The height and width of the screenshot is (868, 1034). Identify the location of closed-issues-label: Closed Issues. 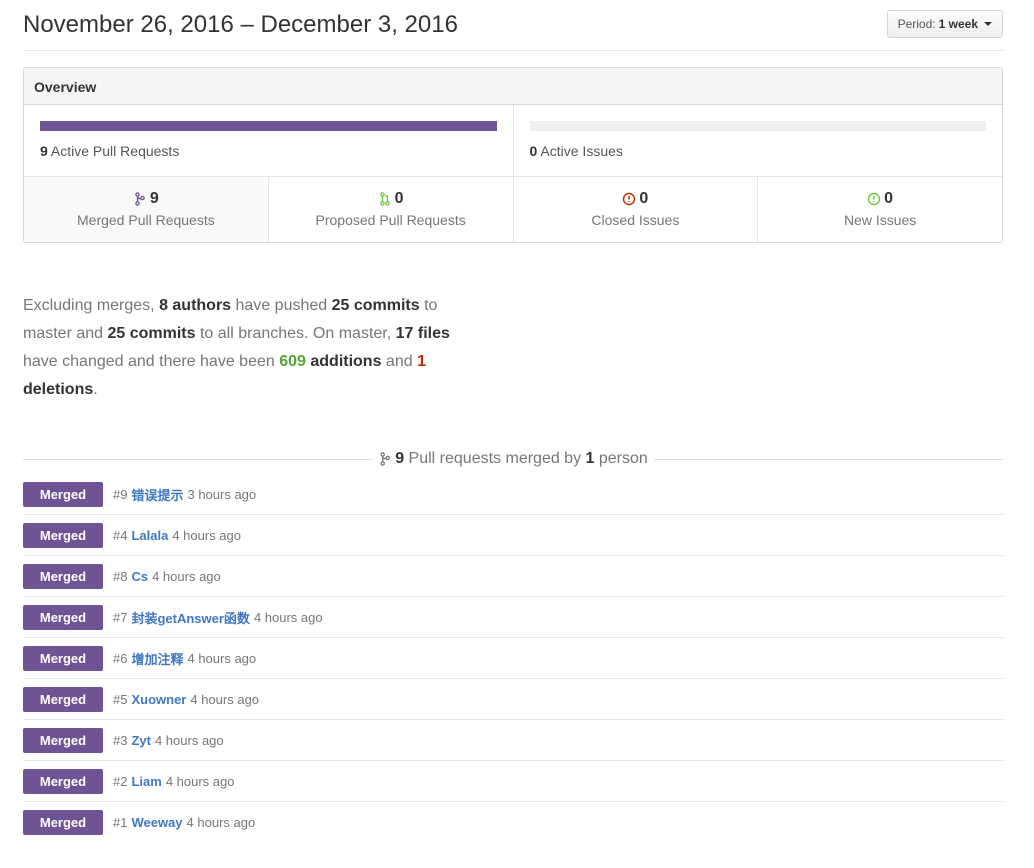
(635, 220).